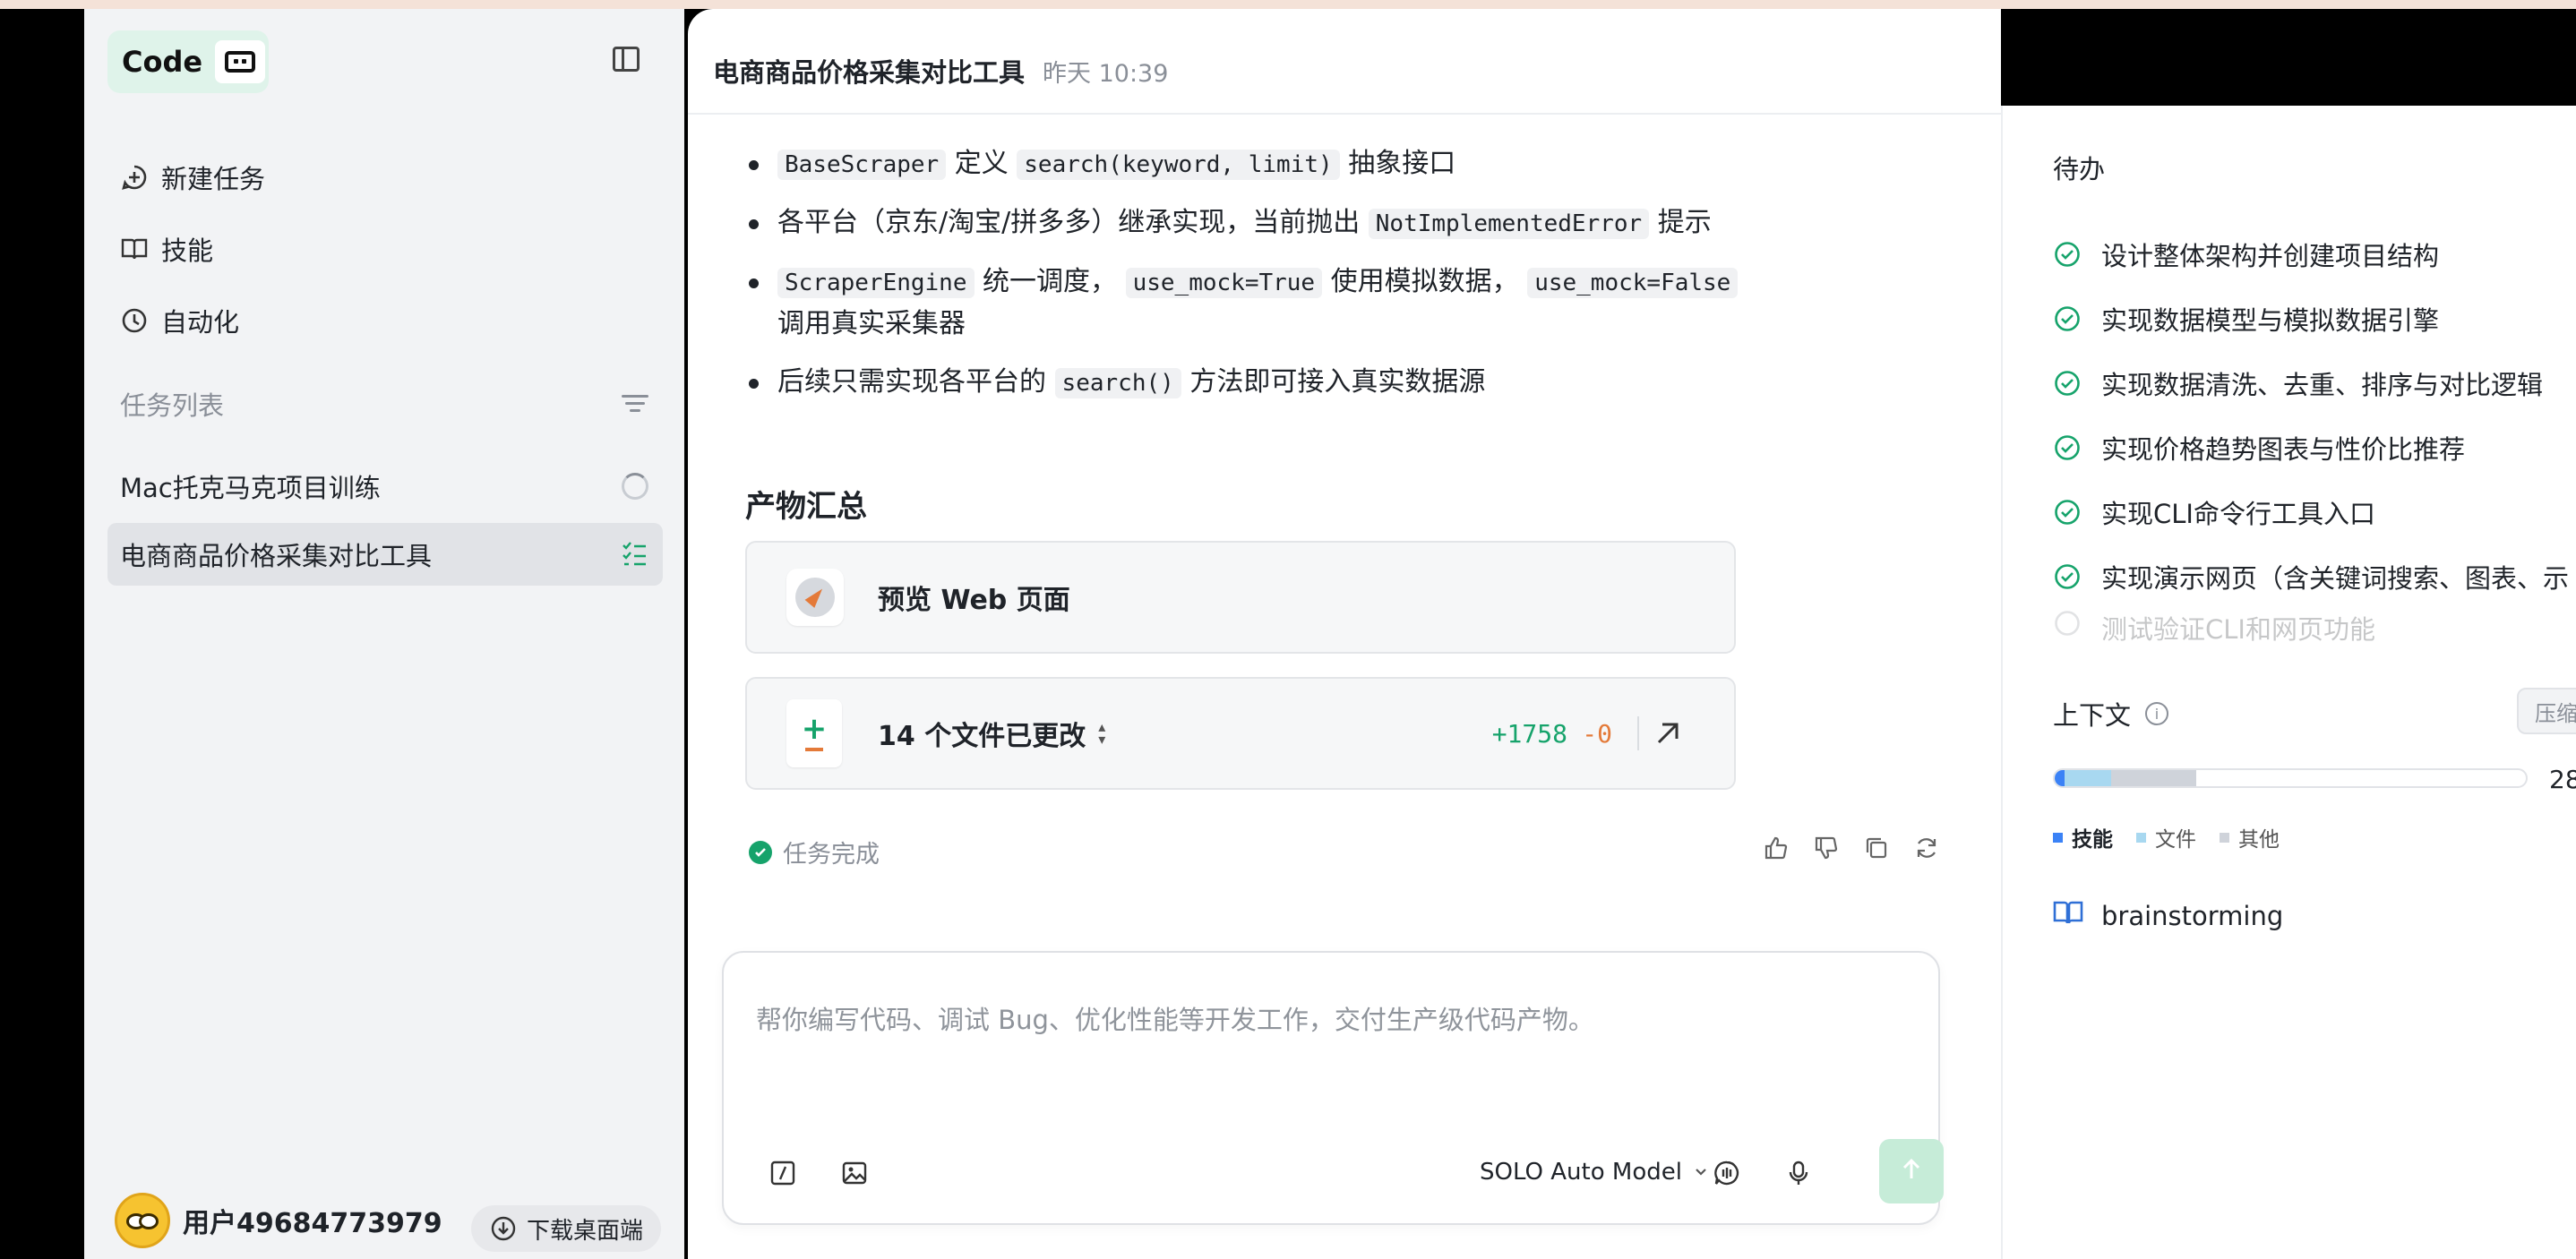 This screenshot has width=2576, height=1259. Describe the element at coordinates (2555, 713) in the screenshot. I see `compress-label: 压缩` at that location.